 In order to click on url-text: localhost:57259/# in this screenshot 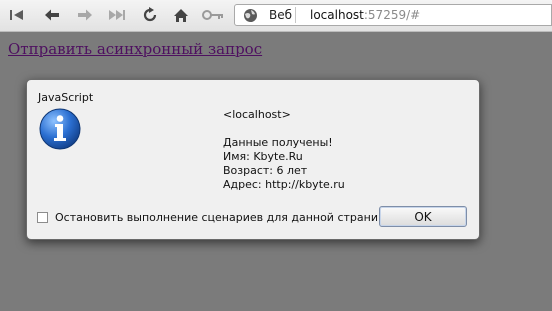, I will do `click(365, 15)`.